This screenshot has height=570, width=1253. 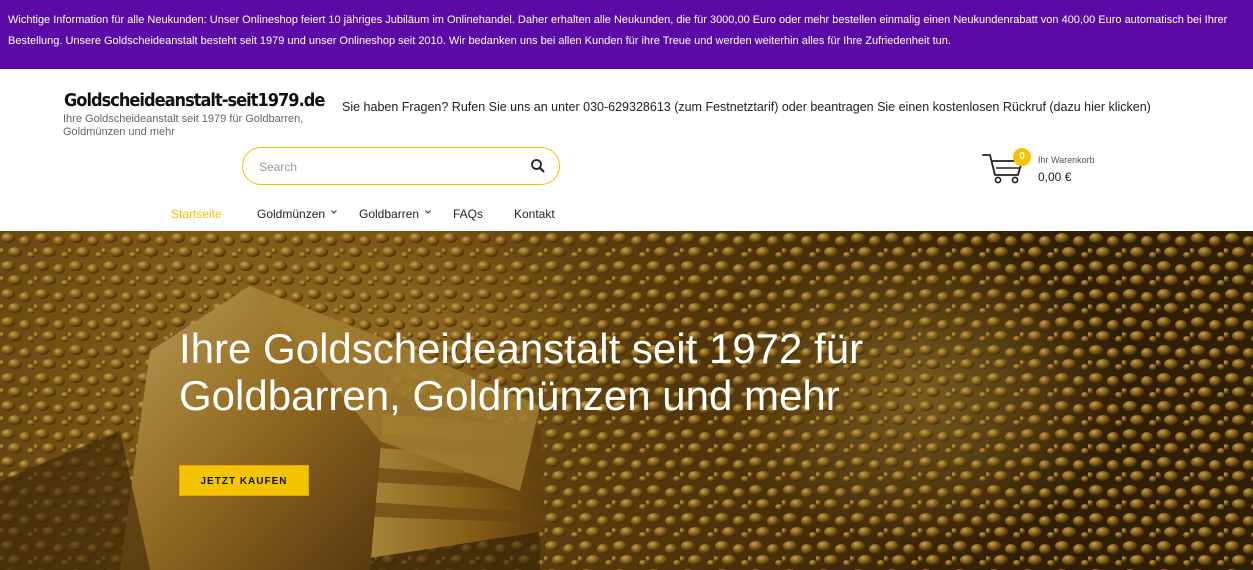 What do you see at coordinates (1055, 177) in the screenshot?
I see `cart-total: 0,00 €` at bounding box center [1055, 177].